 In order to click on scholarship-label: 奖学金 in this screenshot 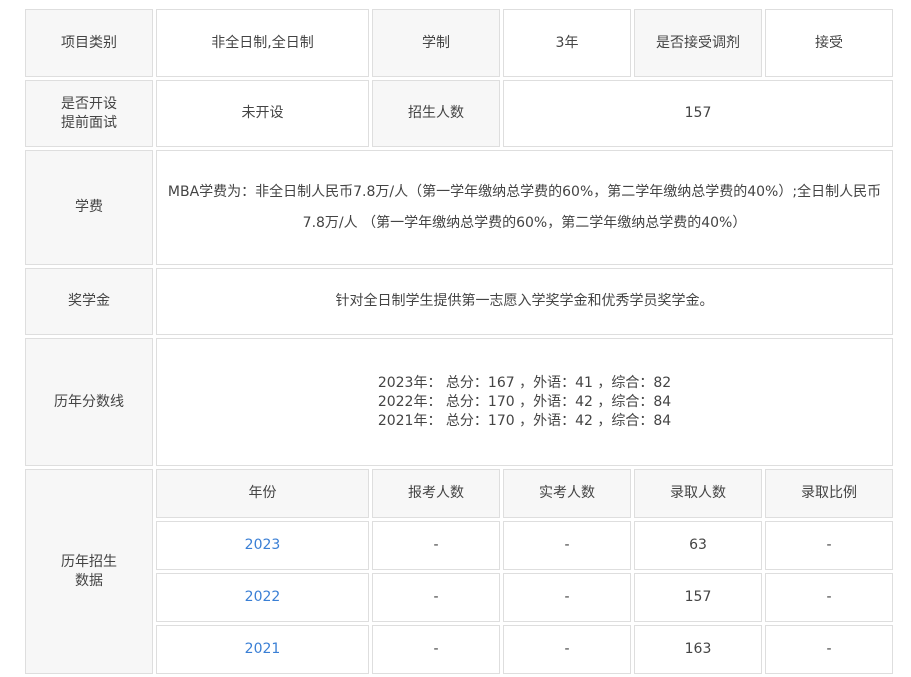, I will do `click(89, 301)`.